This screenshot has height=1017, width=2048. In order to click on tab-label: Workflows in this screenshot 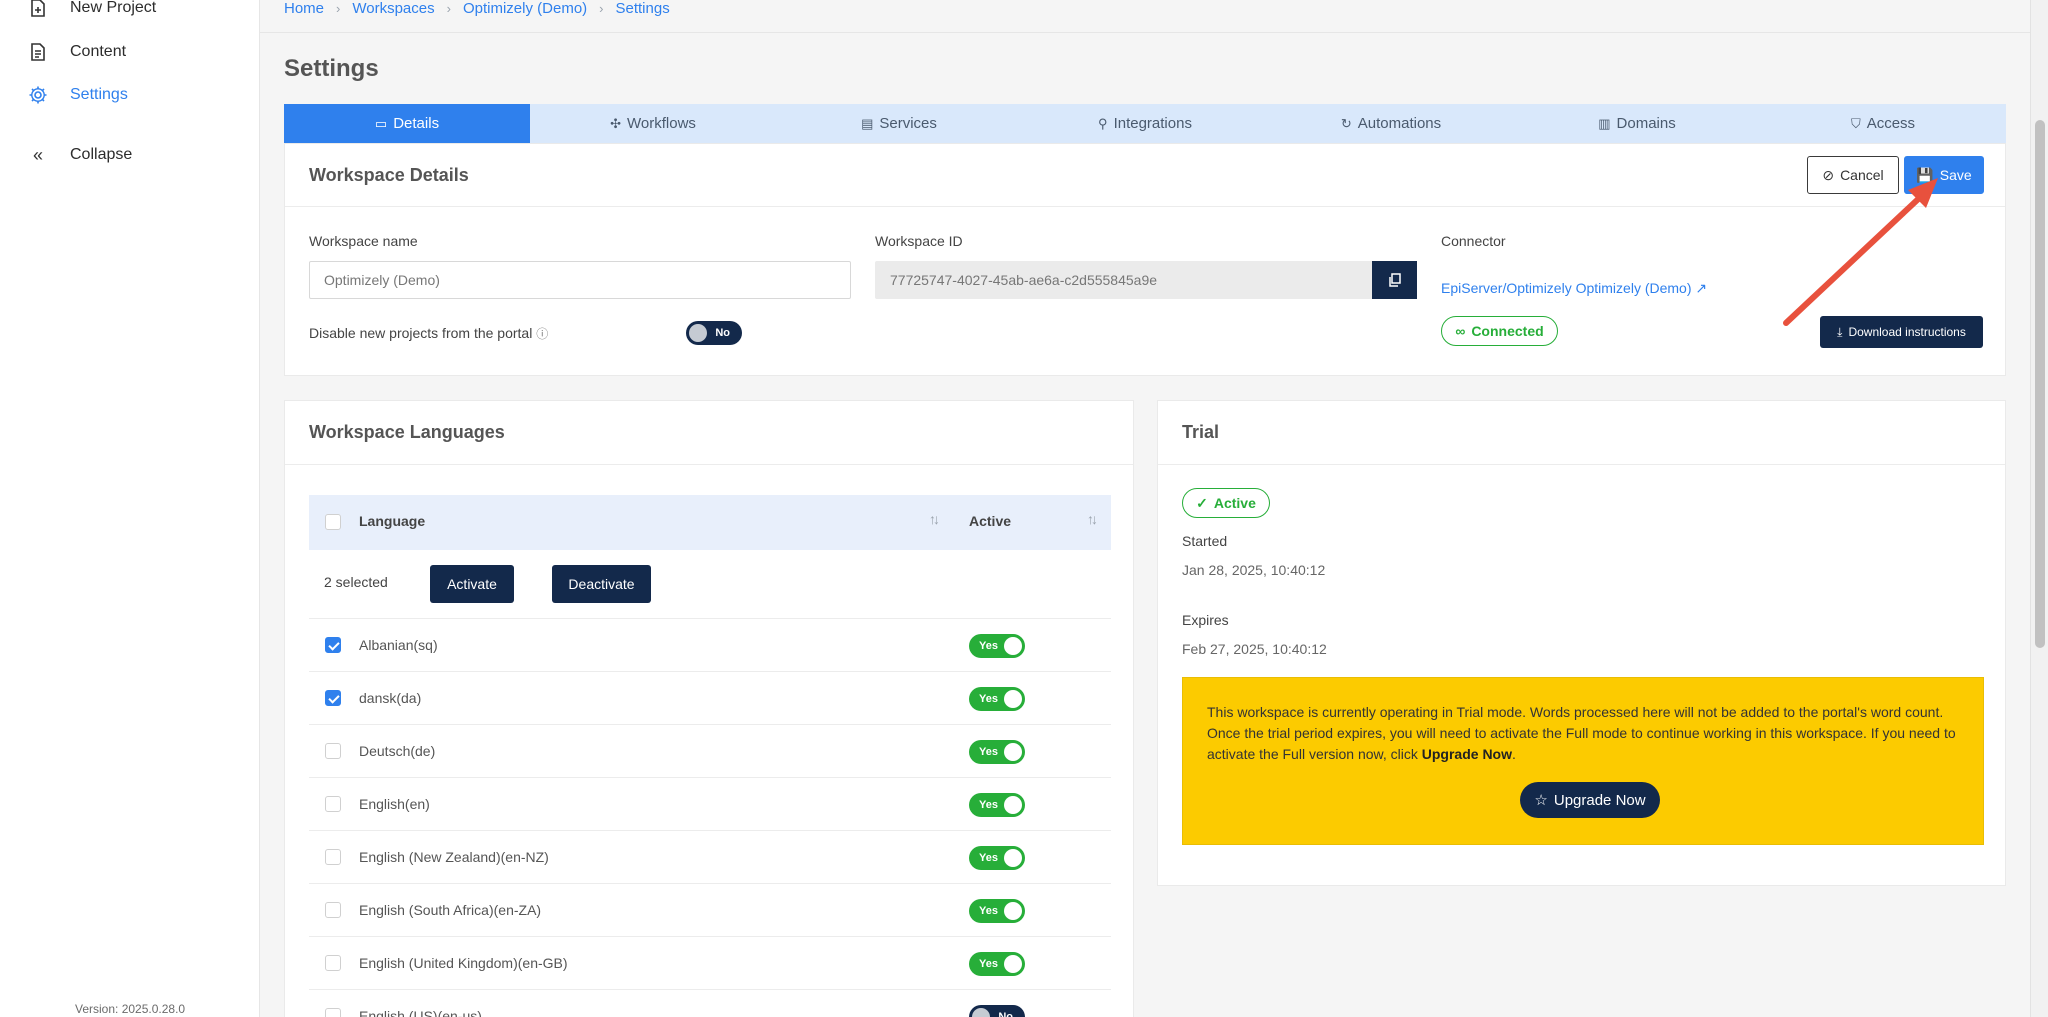, I will do `click(661, 123)`.